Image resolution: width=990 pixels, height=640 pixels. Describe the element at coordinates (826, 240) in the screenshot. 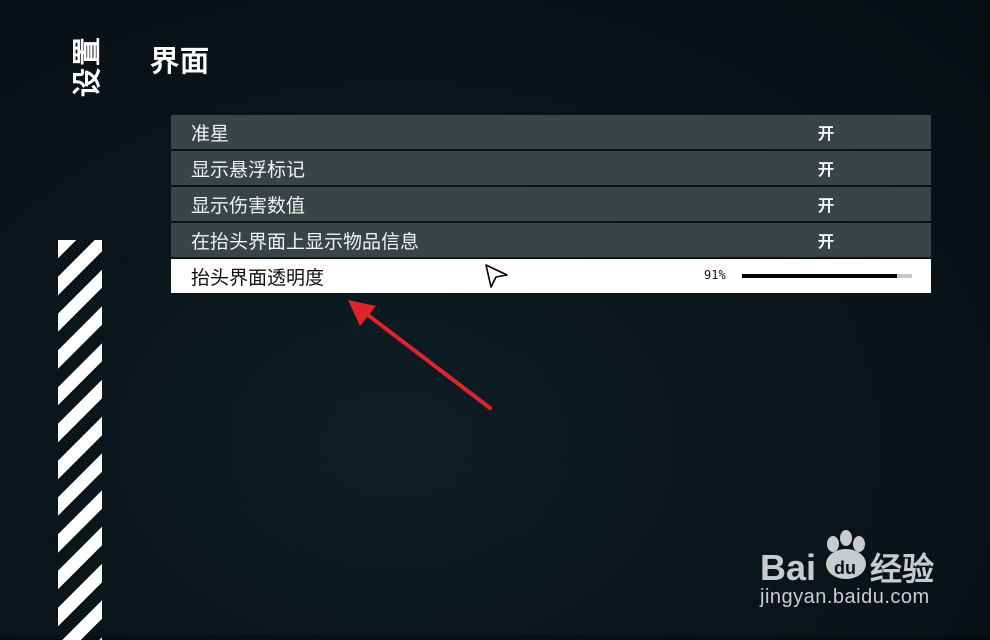

I see `setting-value-hud-item-info: 开` at that location.